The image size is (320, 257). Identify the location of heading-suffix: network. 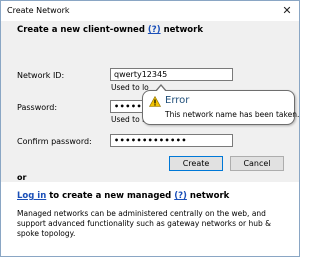
(183, 30).